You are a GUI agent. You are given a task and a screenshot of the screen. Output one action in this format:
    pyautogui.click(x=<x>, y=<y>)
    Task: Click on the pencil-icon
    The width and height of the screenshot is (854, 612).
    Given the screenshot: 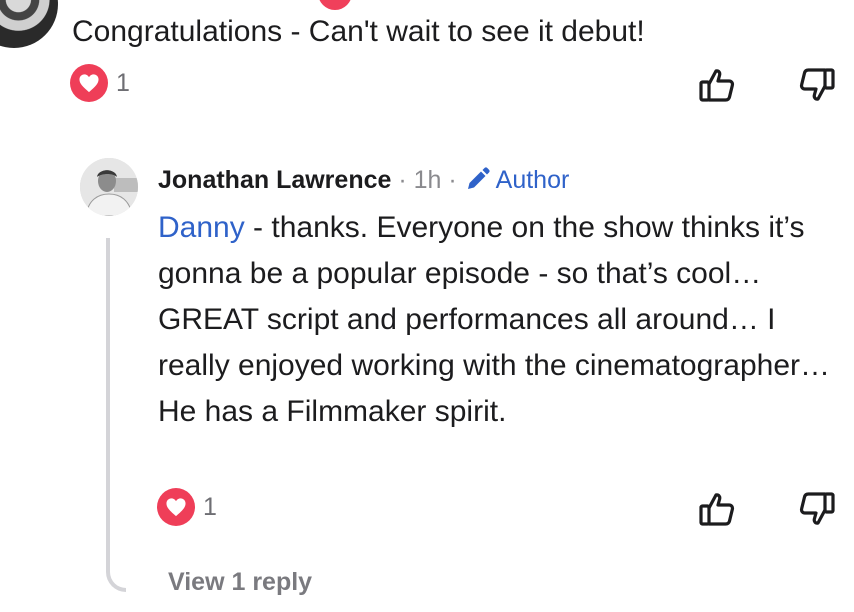 What is the action you would take?
    pyautogui.click(x=478, y=178)
    